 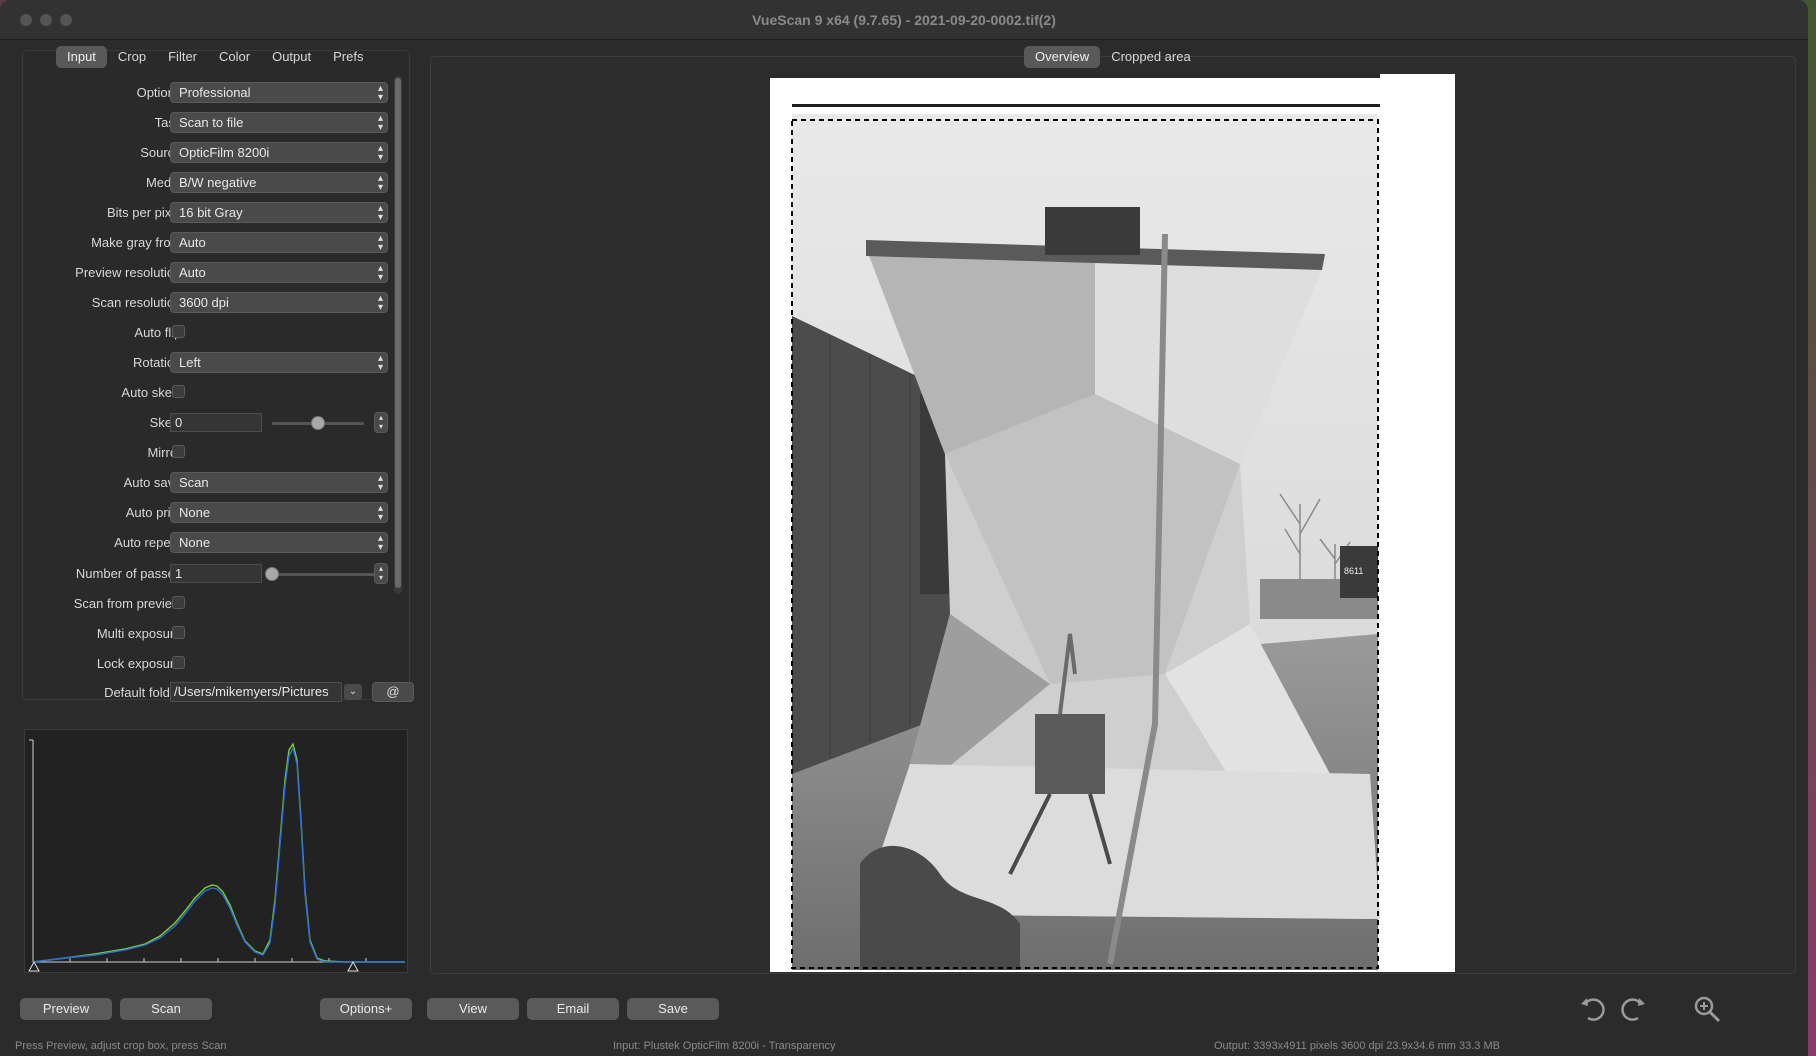 I want to click on default-folder-field: /Users/mikemyers/Pictures, so click(x=256, y=692).